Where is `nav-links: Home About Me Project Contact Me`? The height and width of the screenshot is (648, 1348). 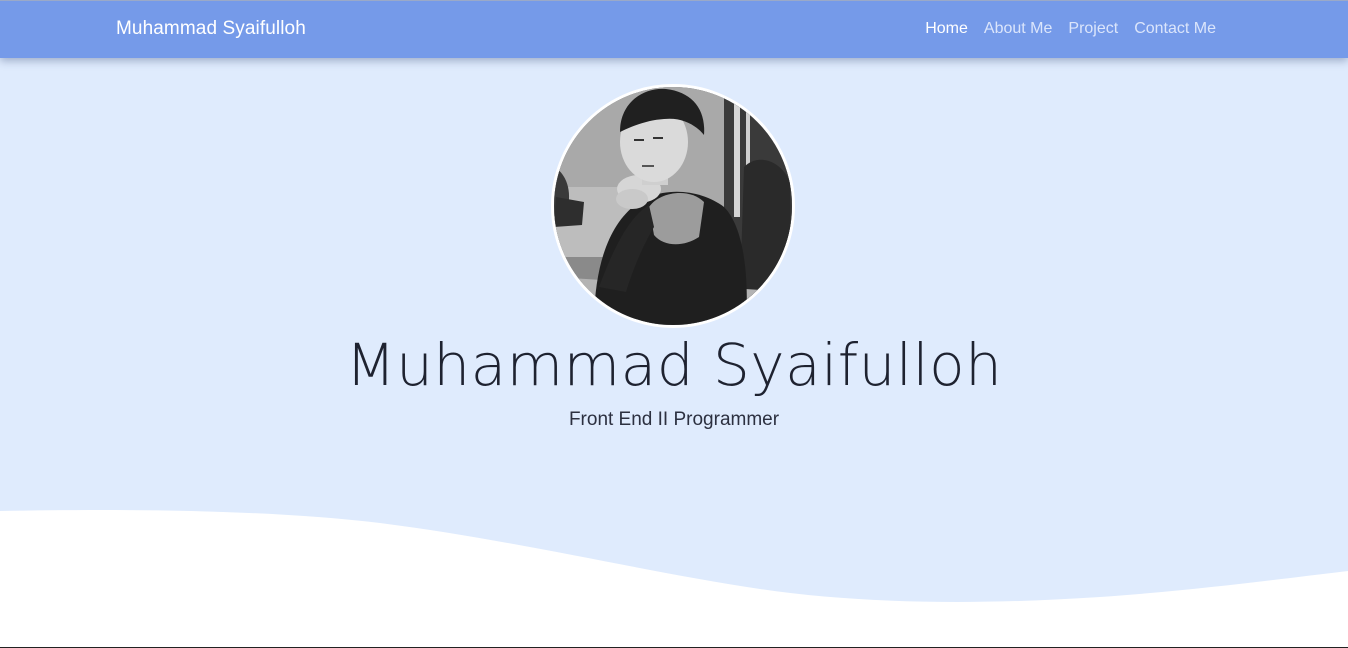
nav-links: Home About Me Project Contact Me is located at coordinates (1070, 29).